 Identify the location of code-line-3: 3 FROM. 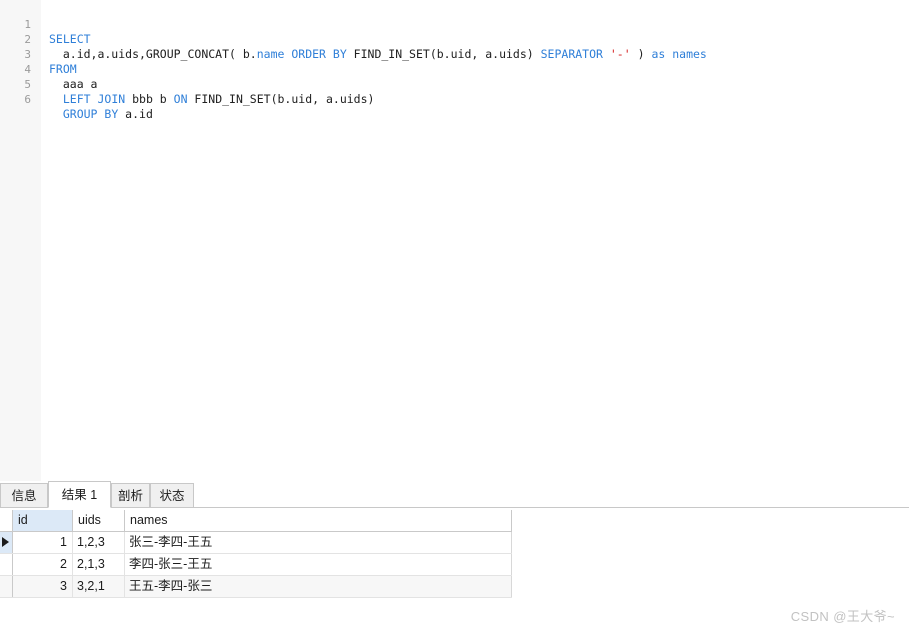
(454, 54).